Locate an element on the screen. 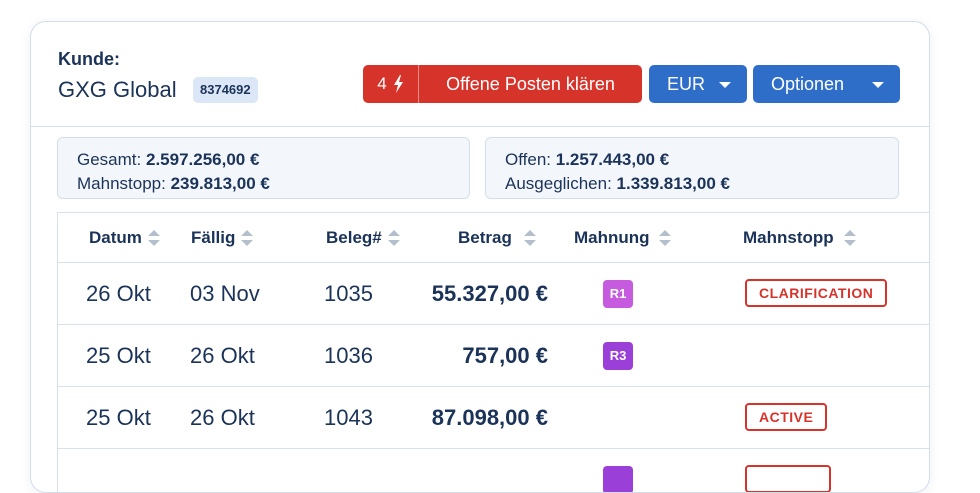 This screenshot has width=980, height=493. cell-faellig: 03 Nov is located at coordinates (225, 293).